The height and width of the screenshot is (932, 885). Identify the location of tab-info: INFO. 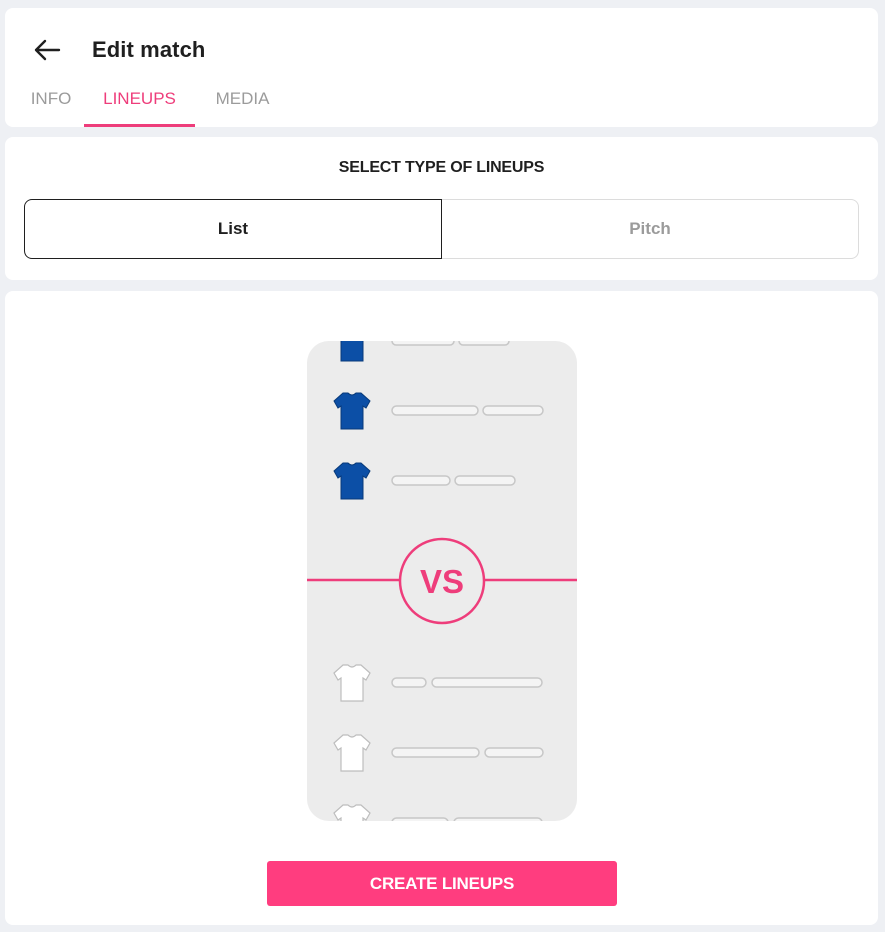
(51, 104).